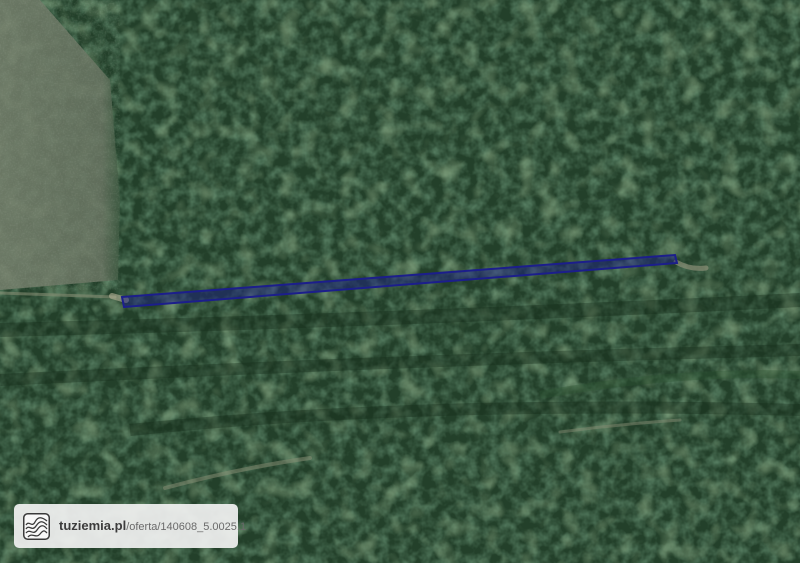  What do you see at coordinates (186, 527) in the screenshot?
I see `watermark-path: /oferta/140608_5.0025.1` at bounding box center [186, 527].